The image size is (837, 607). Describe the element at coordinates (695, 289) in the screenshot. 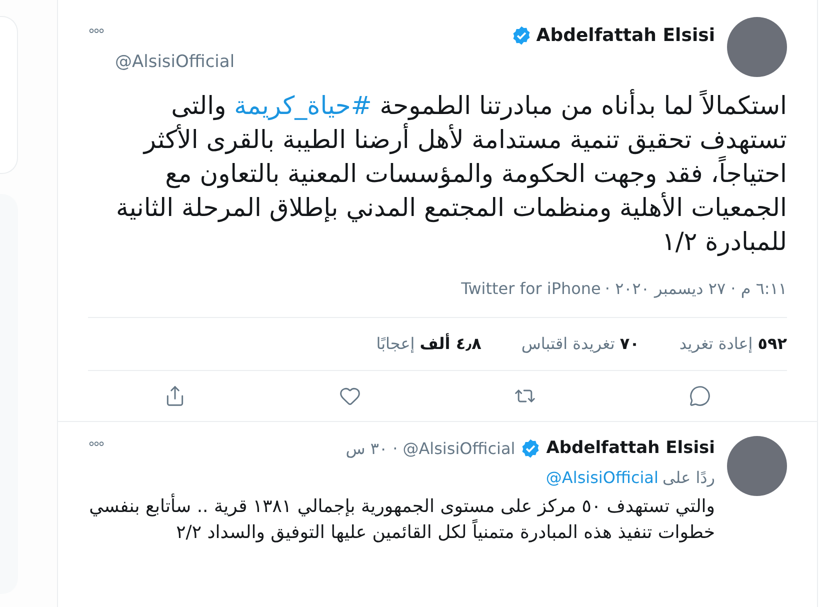

I see `tweet-timestamp: ٦:١١ م · ٢٧ ديسمبر ٢٠٢٠ ·` at that location.